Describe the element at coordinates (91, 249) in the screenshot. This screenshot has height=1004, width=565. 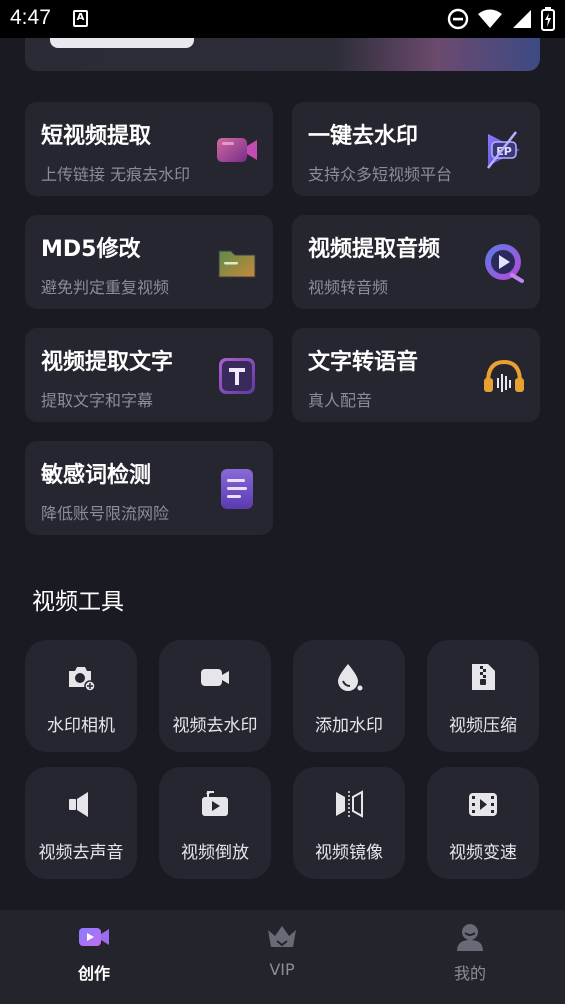
I see `tool-title: MD5修改` at that location.